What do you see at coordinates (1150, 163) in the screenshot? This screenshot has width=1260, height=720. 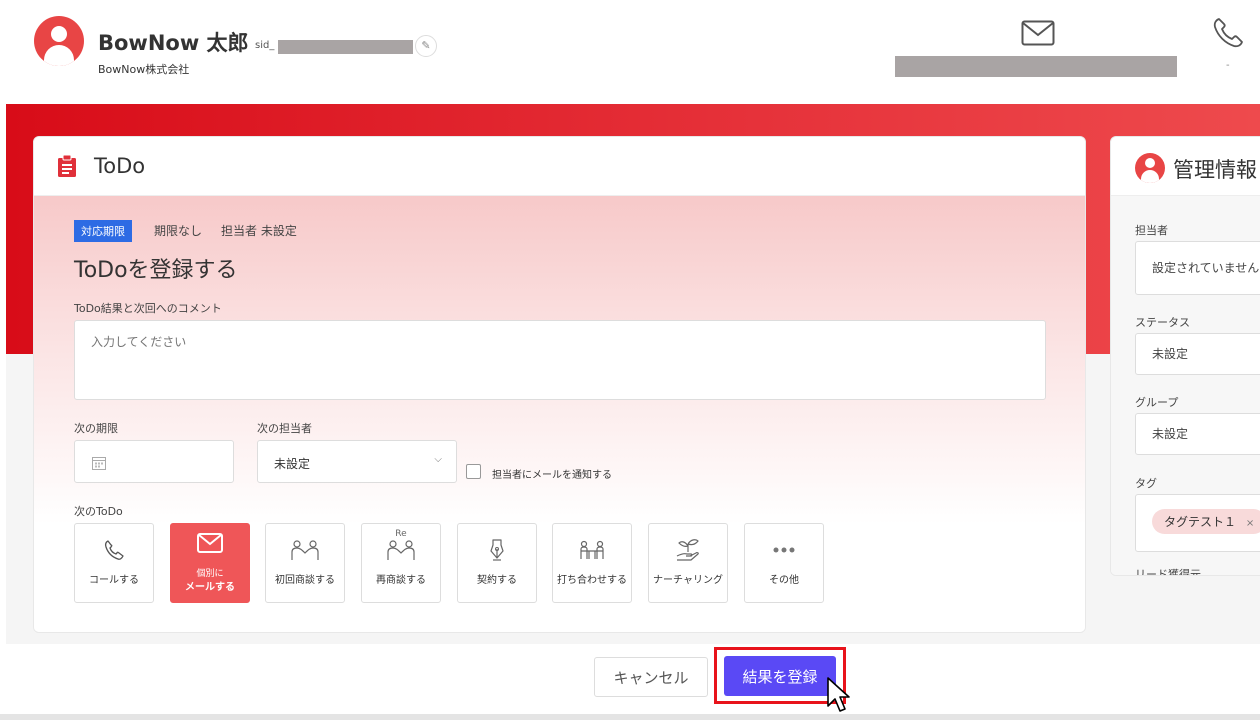 I see `user-icon-head` at bounding box center [1150, 163].